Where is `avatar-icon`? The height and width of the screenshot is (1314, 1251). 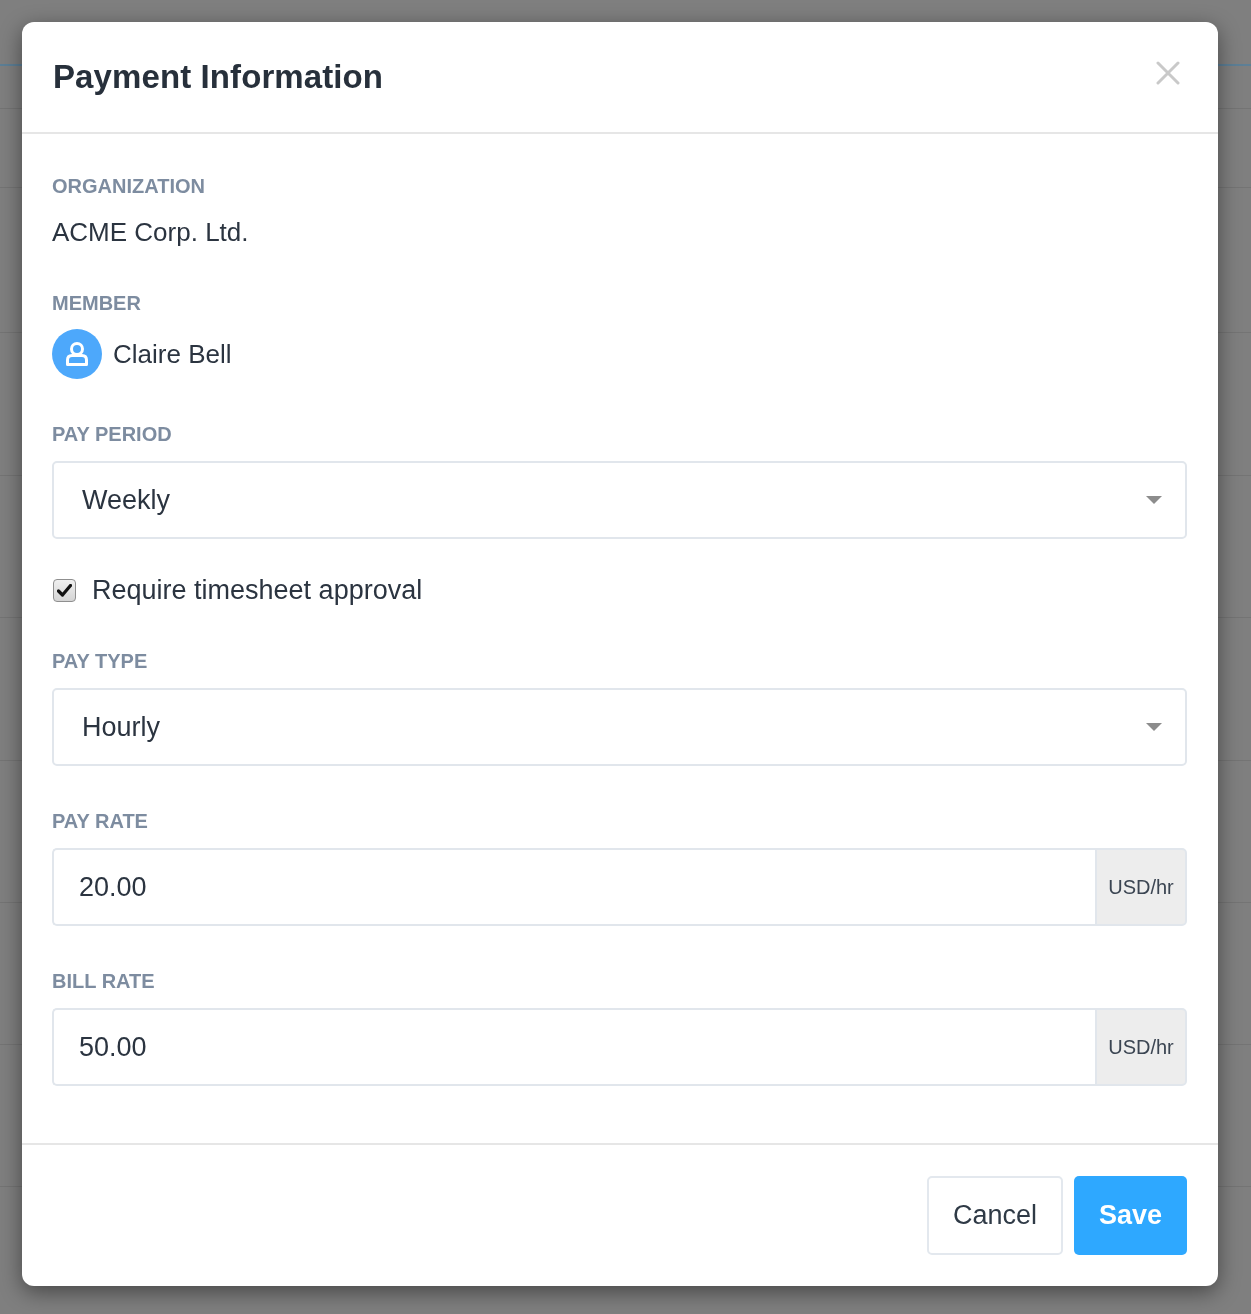 avatar-icon is located at coordinates (77, 354).